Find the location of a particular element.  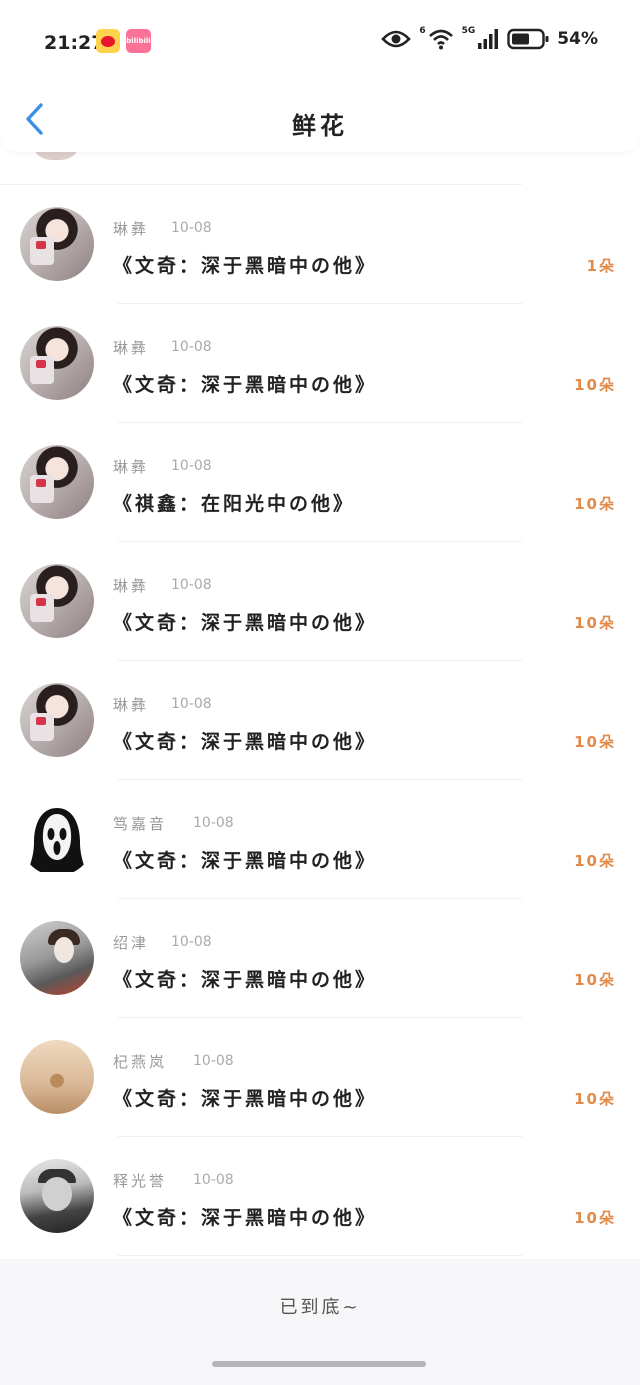

work-title: 《祺鑫：在阳光中の他》 is located at coordinates (234, 504).